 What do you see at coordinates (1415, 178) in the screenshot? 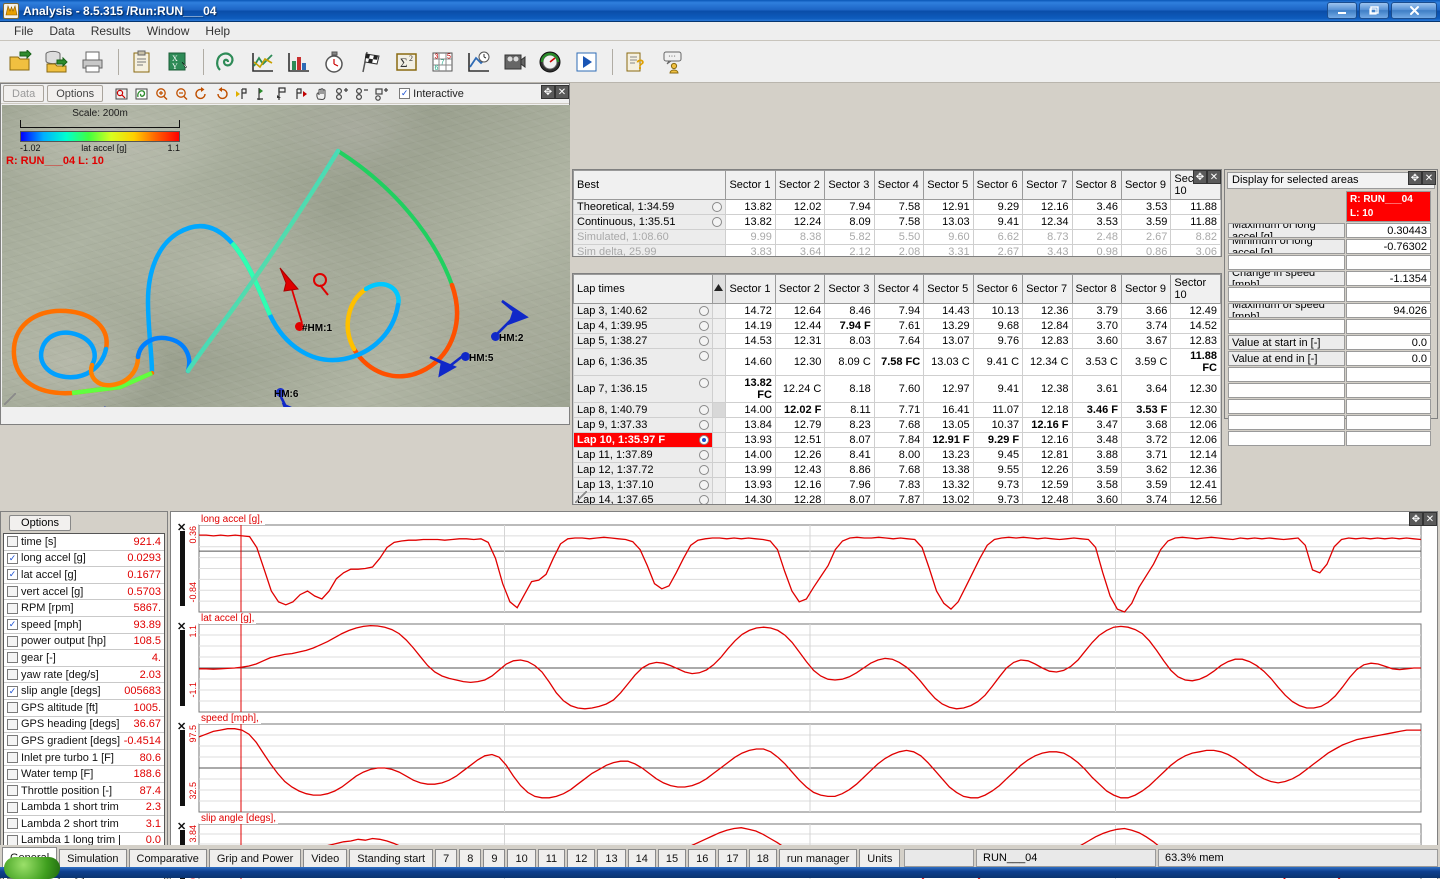
I see `display-move-icon: ✥` at bounding box center [1415, 178].